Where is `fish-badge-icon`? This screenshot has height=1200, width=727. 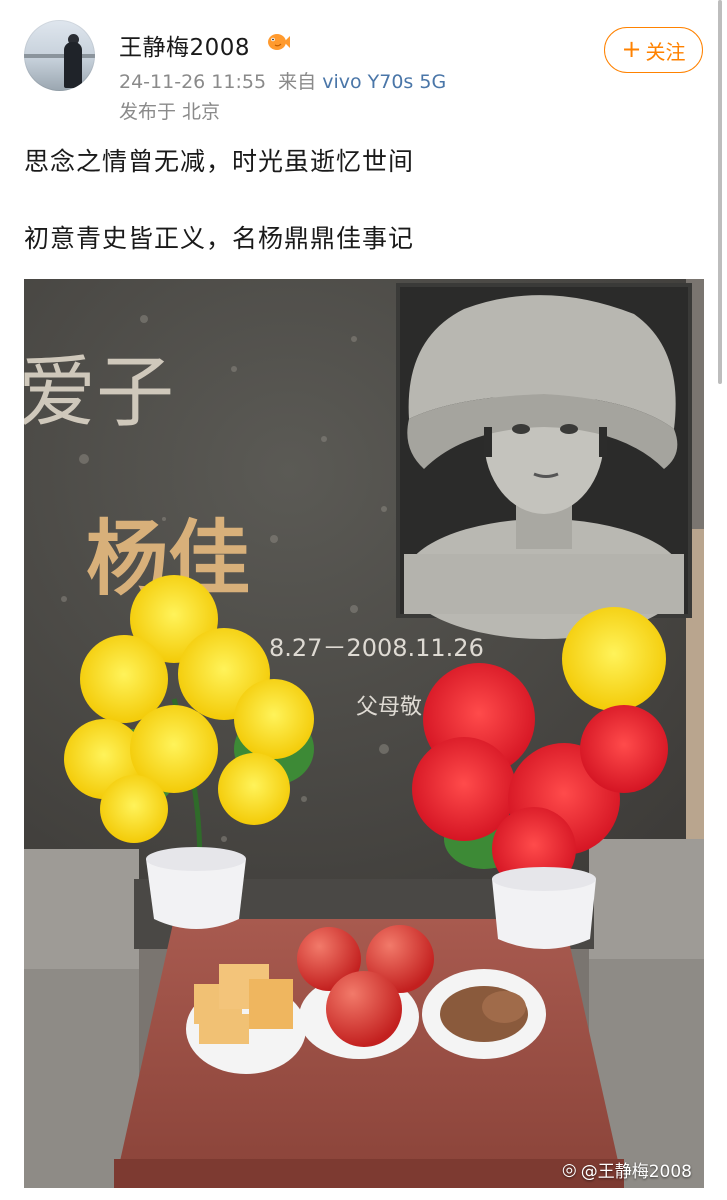
fish-badge-icon is located at coordinates (279, 42).